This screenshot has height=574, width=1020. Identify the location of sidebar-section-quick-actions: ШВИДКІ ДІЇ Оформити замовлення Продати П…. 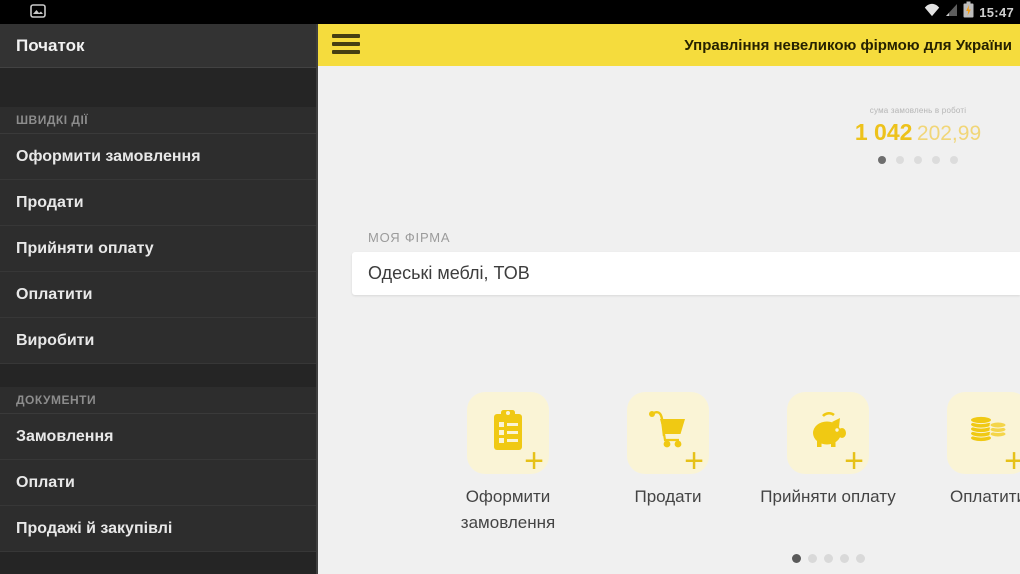
(158, 235).